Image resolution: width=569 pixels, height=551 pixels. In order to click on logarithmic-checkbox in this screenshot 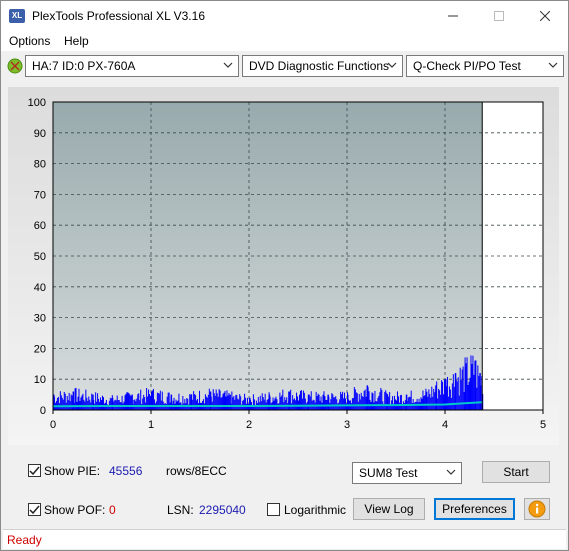, I will do `click(273, 509)`.